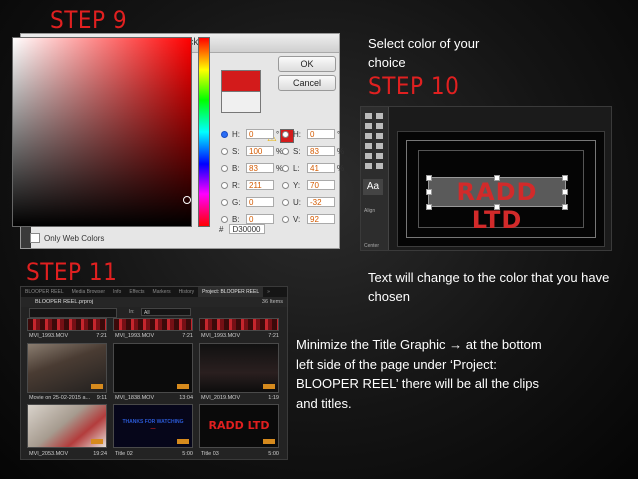 This screenshot has height=479, width=638. I want to click on clip-meta: MVI_2019.MOV 1:19, so click(240, 398).